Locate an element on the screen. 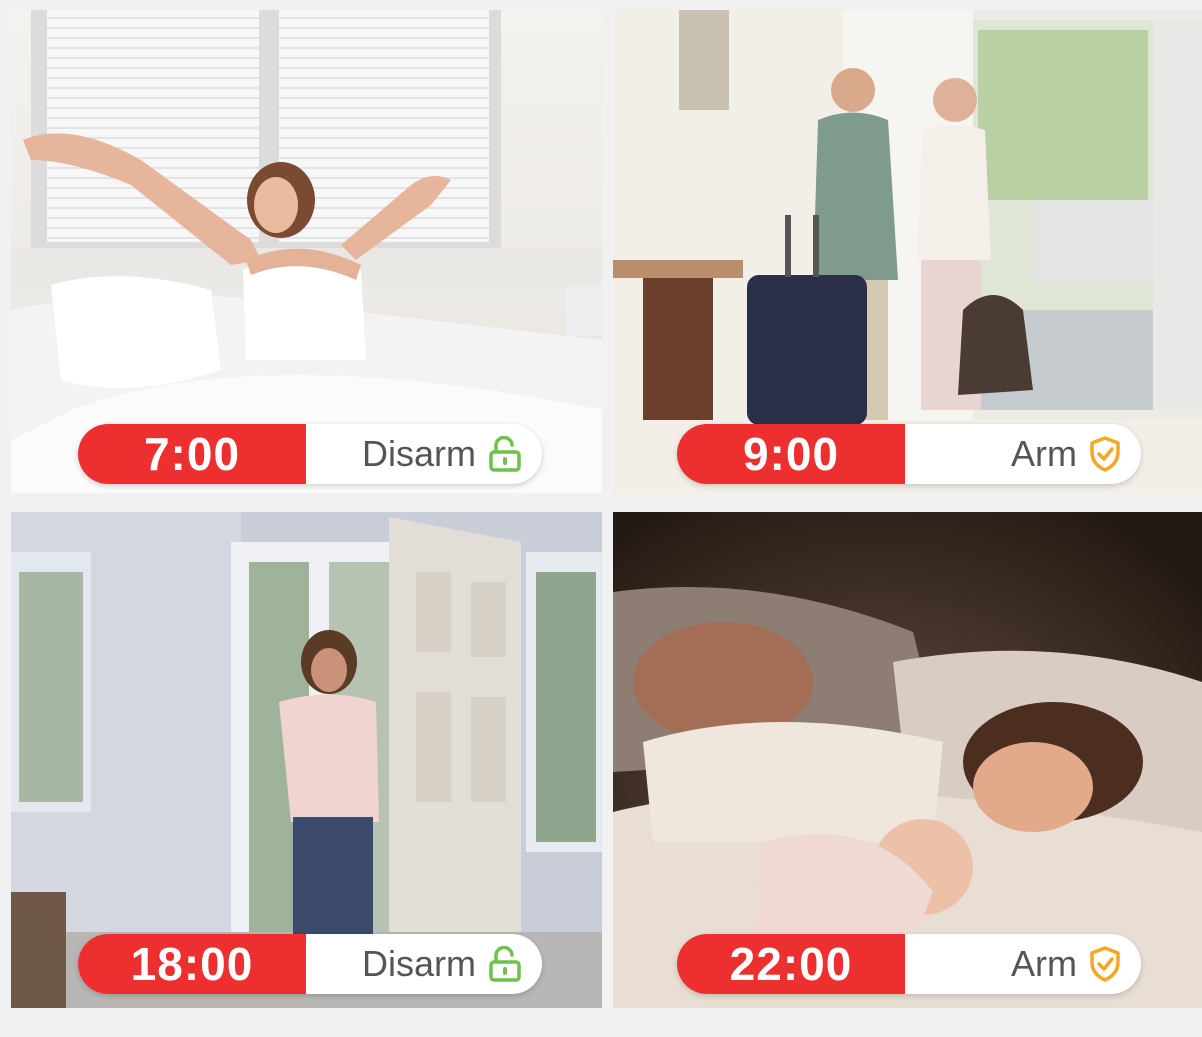  schedule-pill: 18:00 Disarm is located at coordinates (310, 964).